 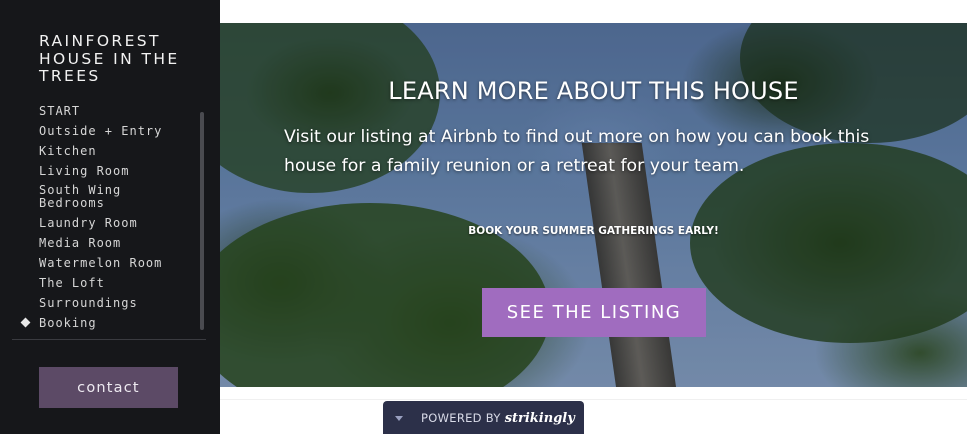 I want to click on nav-item-label: Booking, so click(x=68, y=322).